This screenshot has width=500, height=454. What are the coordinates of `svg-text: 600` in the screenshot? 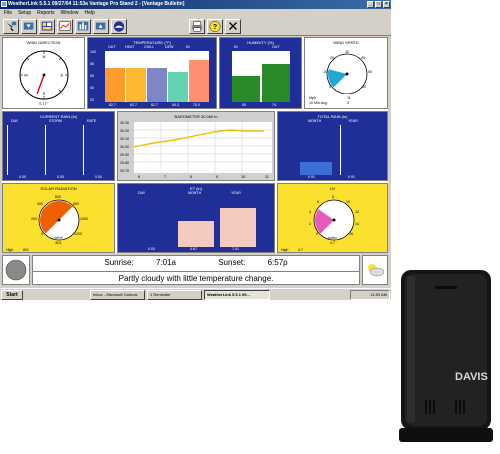 It's located at (58, 197).